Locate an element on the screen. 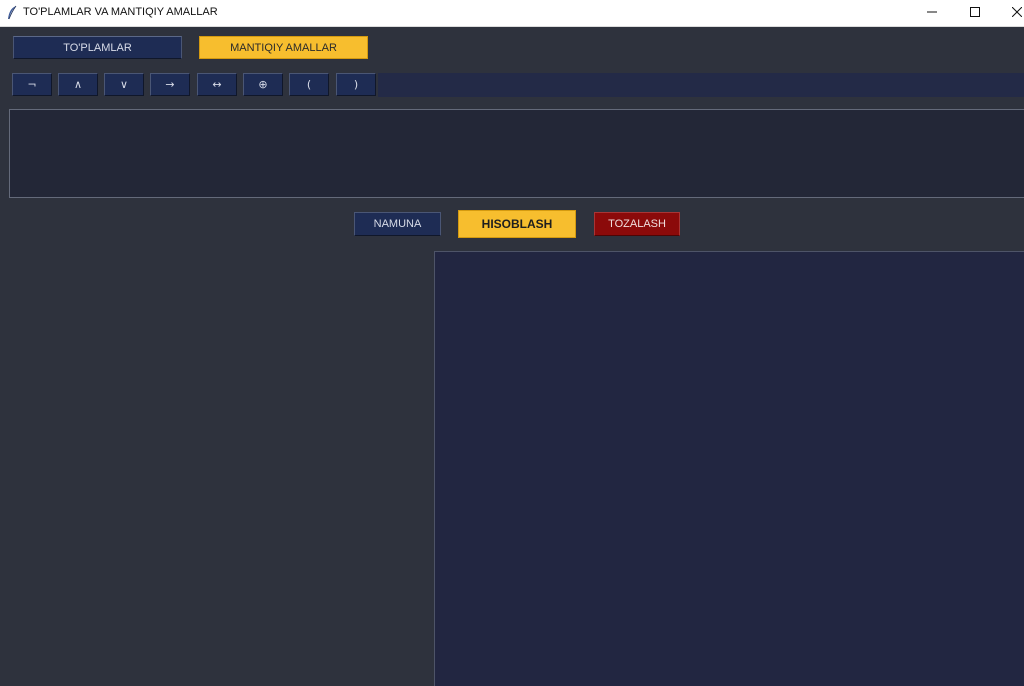 The width and height of the screenshot is (1024, 686). calculate-button: HISOBLASH is located at coordinates (517, 224).